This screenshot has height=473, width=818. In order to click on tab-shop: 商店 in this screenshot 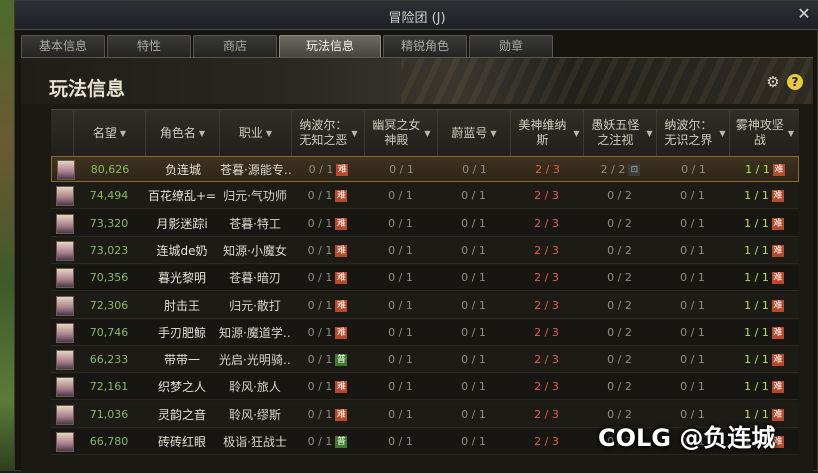, I will do `click(235, 46)`.